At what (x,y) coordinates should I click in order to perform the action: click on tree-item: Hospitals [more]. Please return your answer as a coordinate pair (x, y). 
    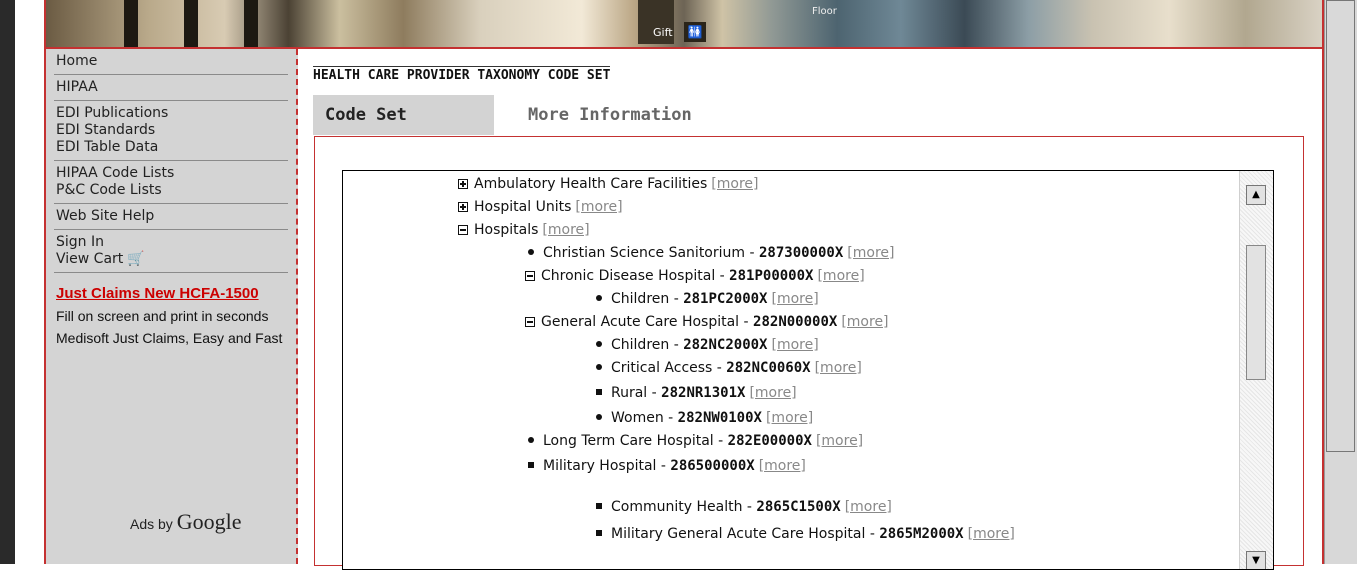
    Looking at the image, I should click on (524, 230).